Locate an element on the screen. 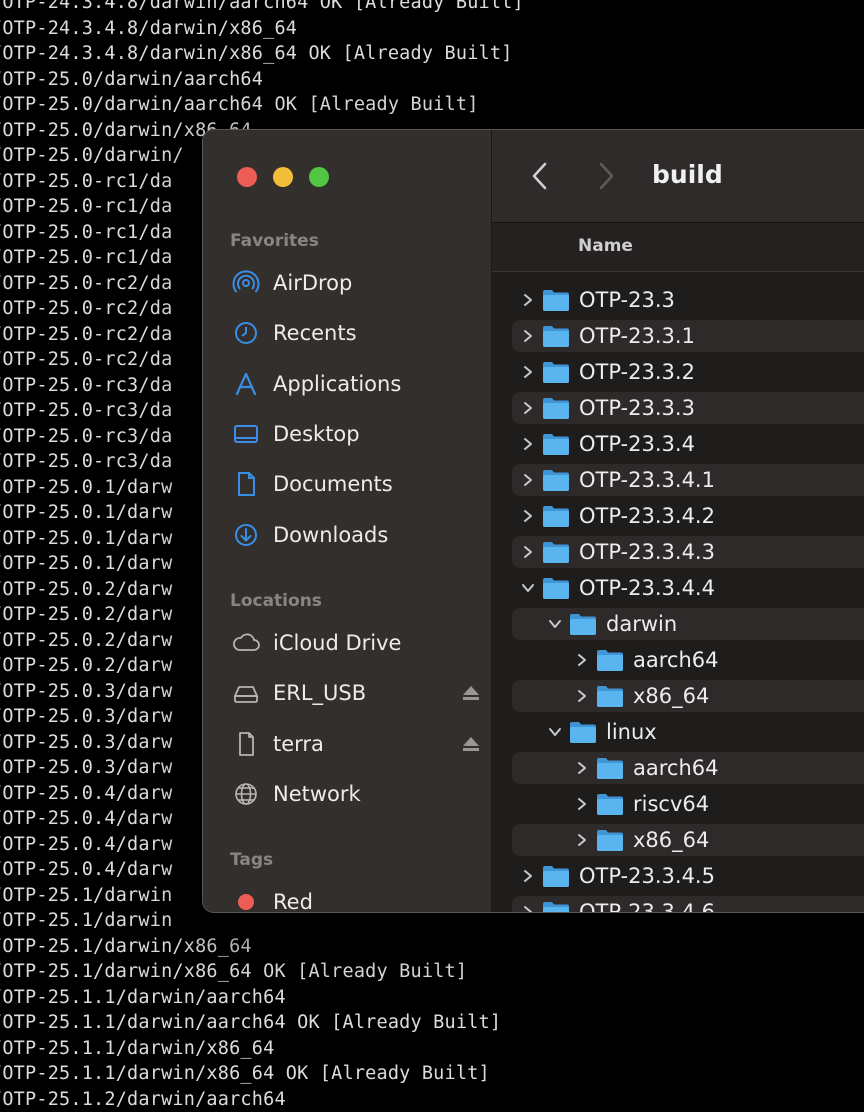 This screenshot has width=864, height=1112. sidebar-item-desktop: Desktop is located at coordinates (356, 434).